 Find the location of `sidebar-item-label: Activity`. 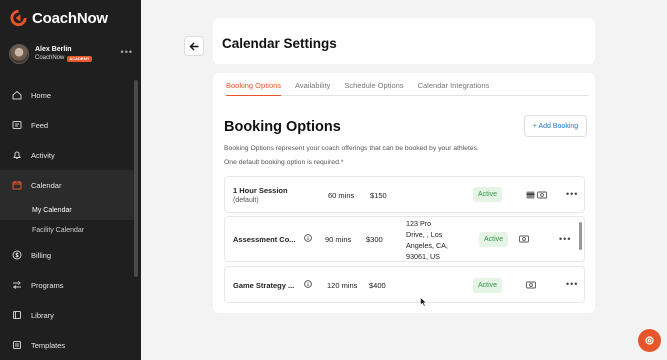

sidebar-item-label: Activity is located at coordinates (43, 155).